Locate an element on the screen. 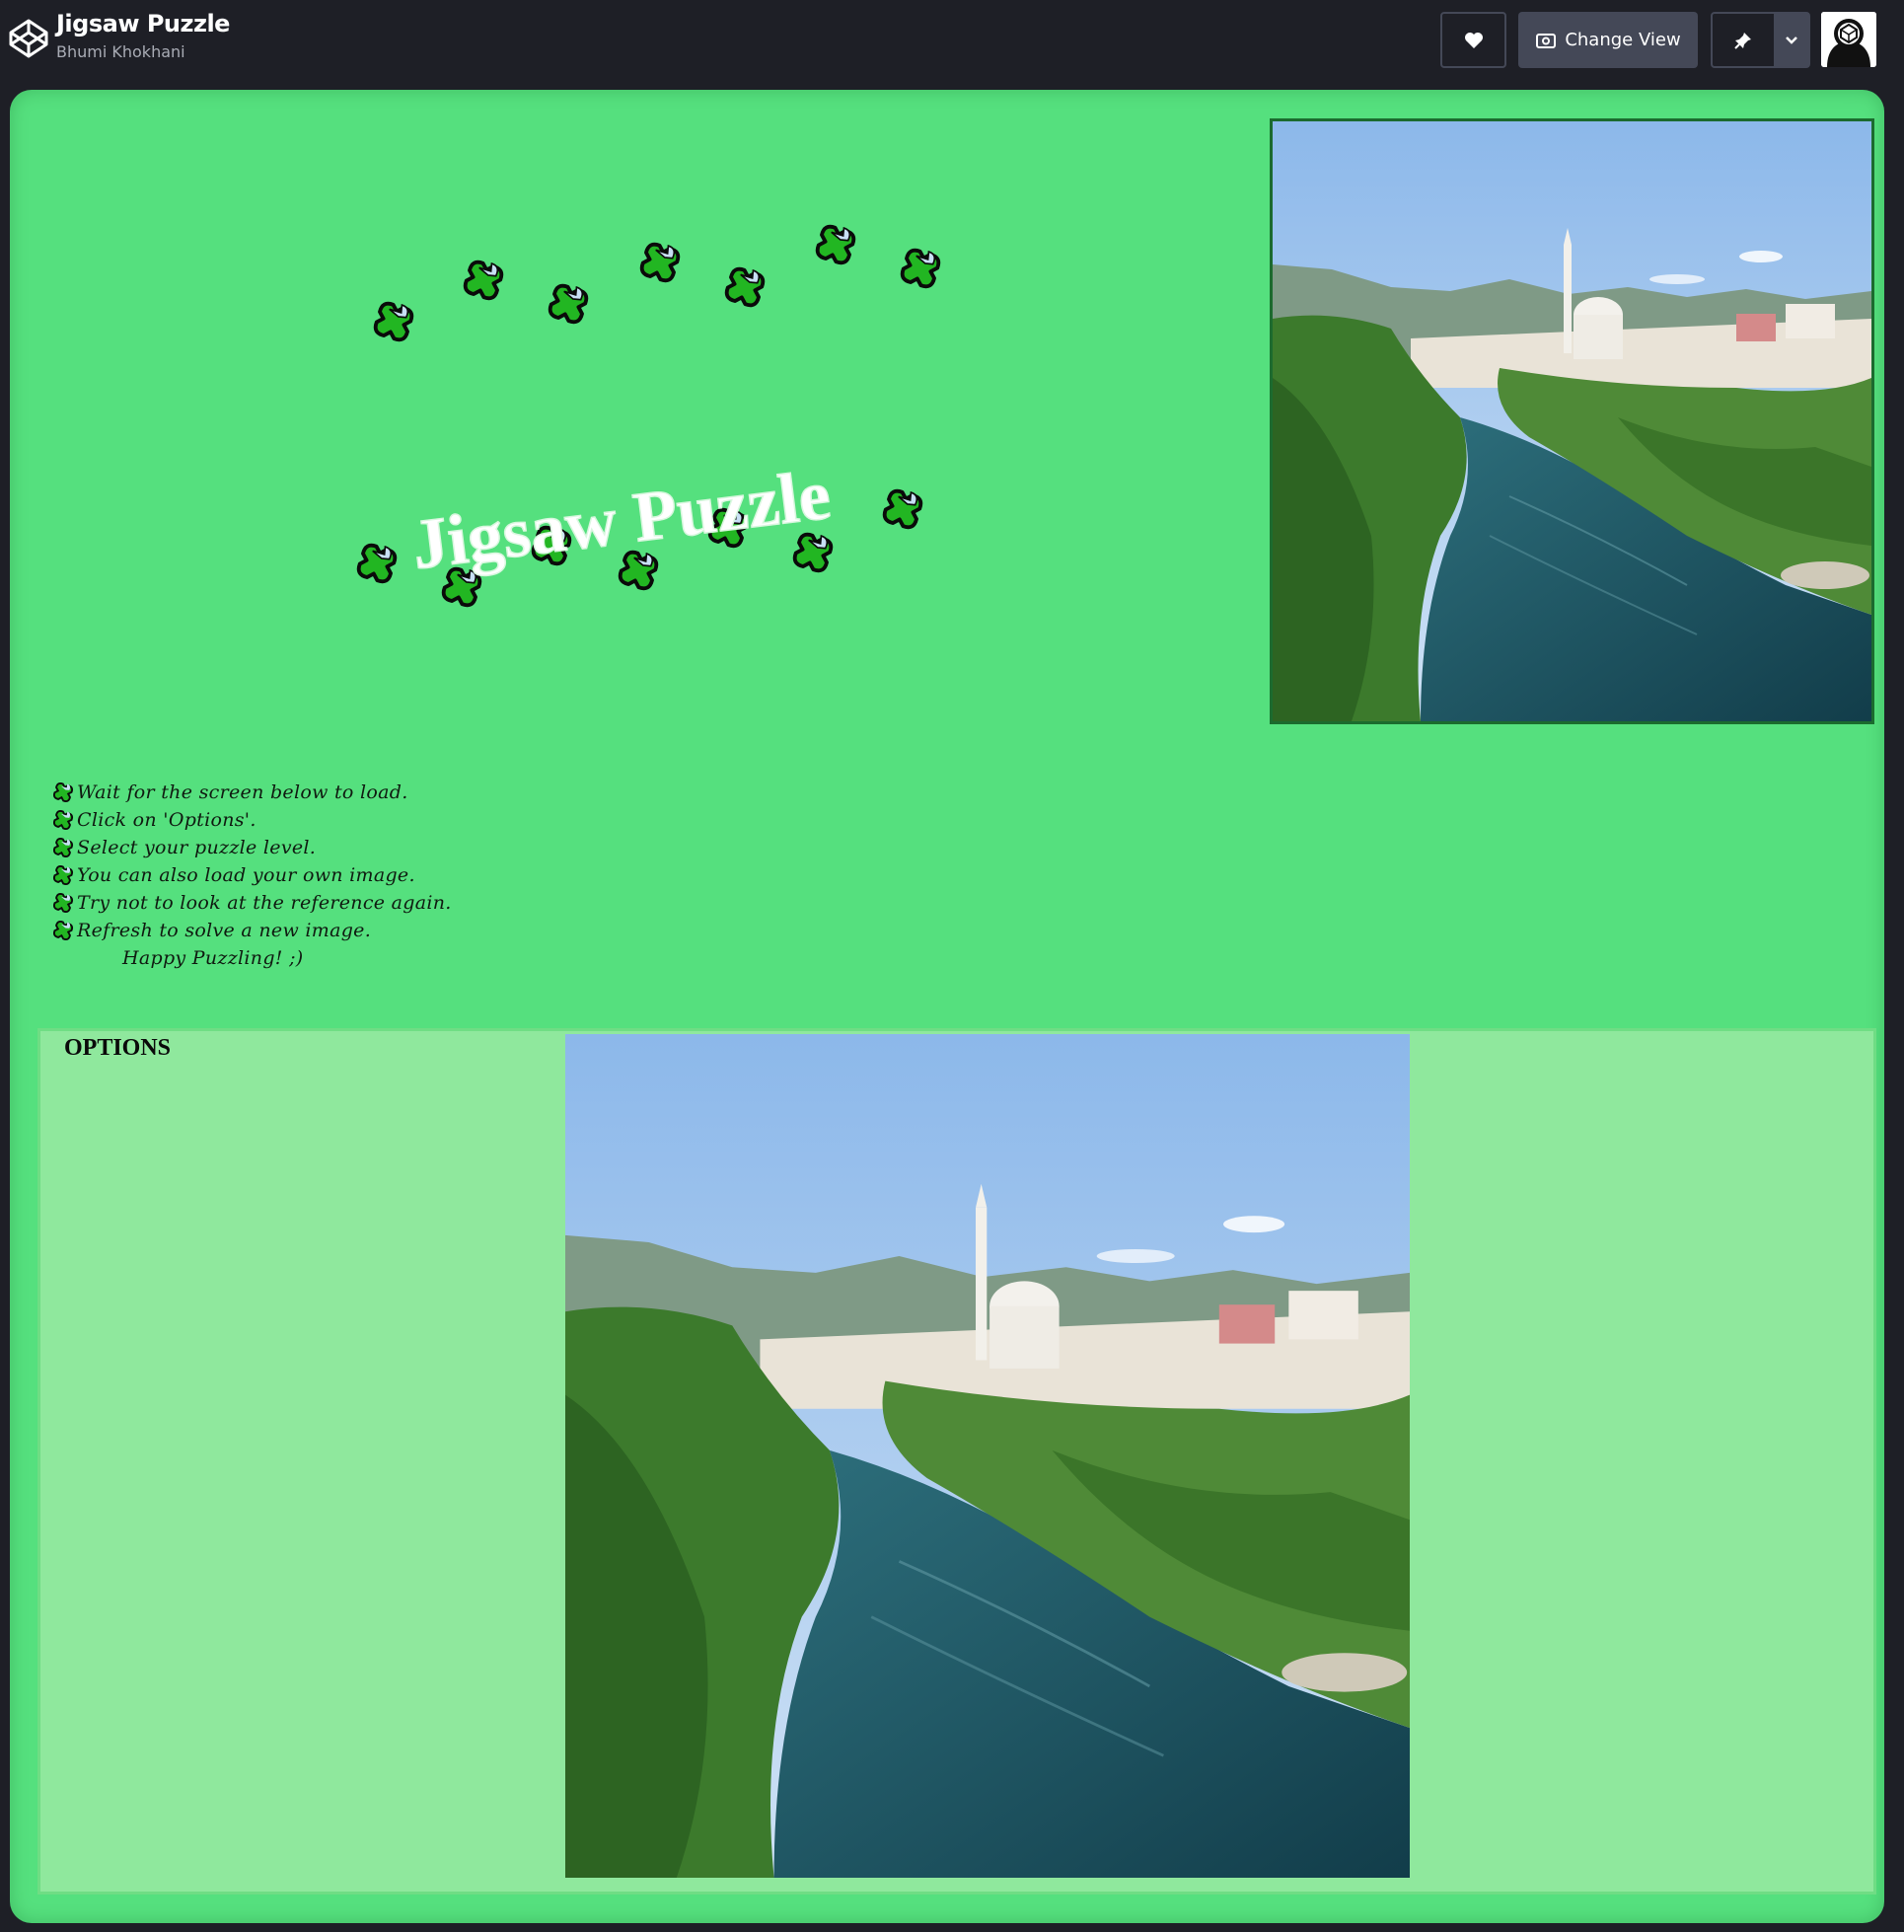 The width and height of the screenshot is (1904, 1932). pen-author: Bhumi Khokhani is located at coordinates (120, 51).